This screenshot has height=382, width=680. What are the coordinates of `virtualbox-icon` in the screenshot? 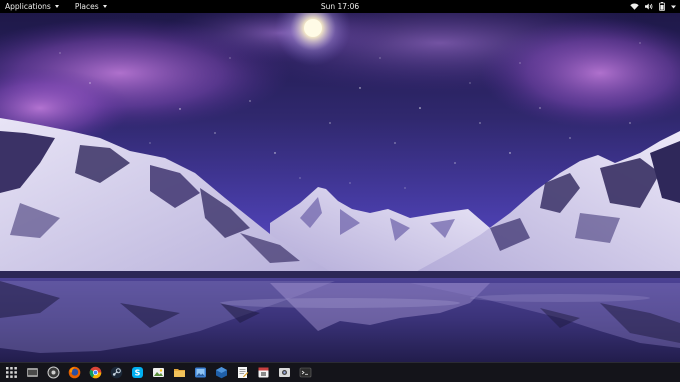 It's located at (221, 372).